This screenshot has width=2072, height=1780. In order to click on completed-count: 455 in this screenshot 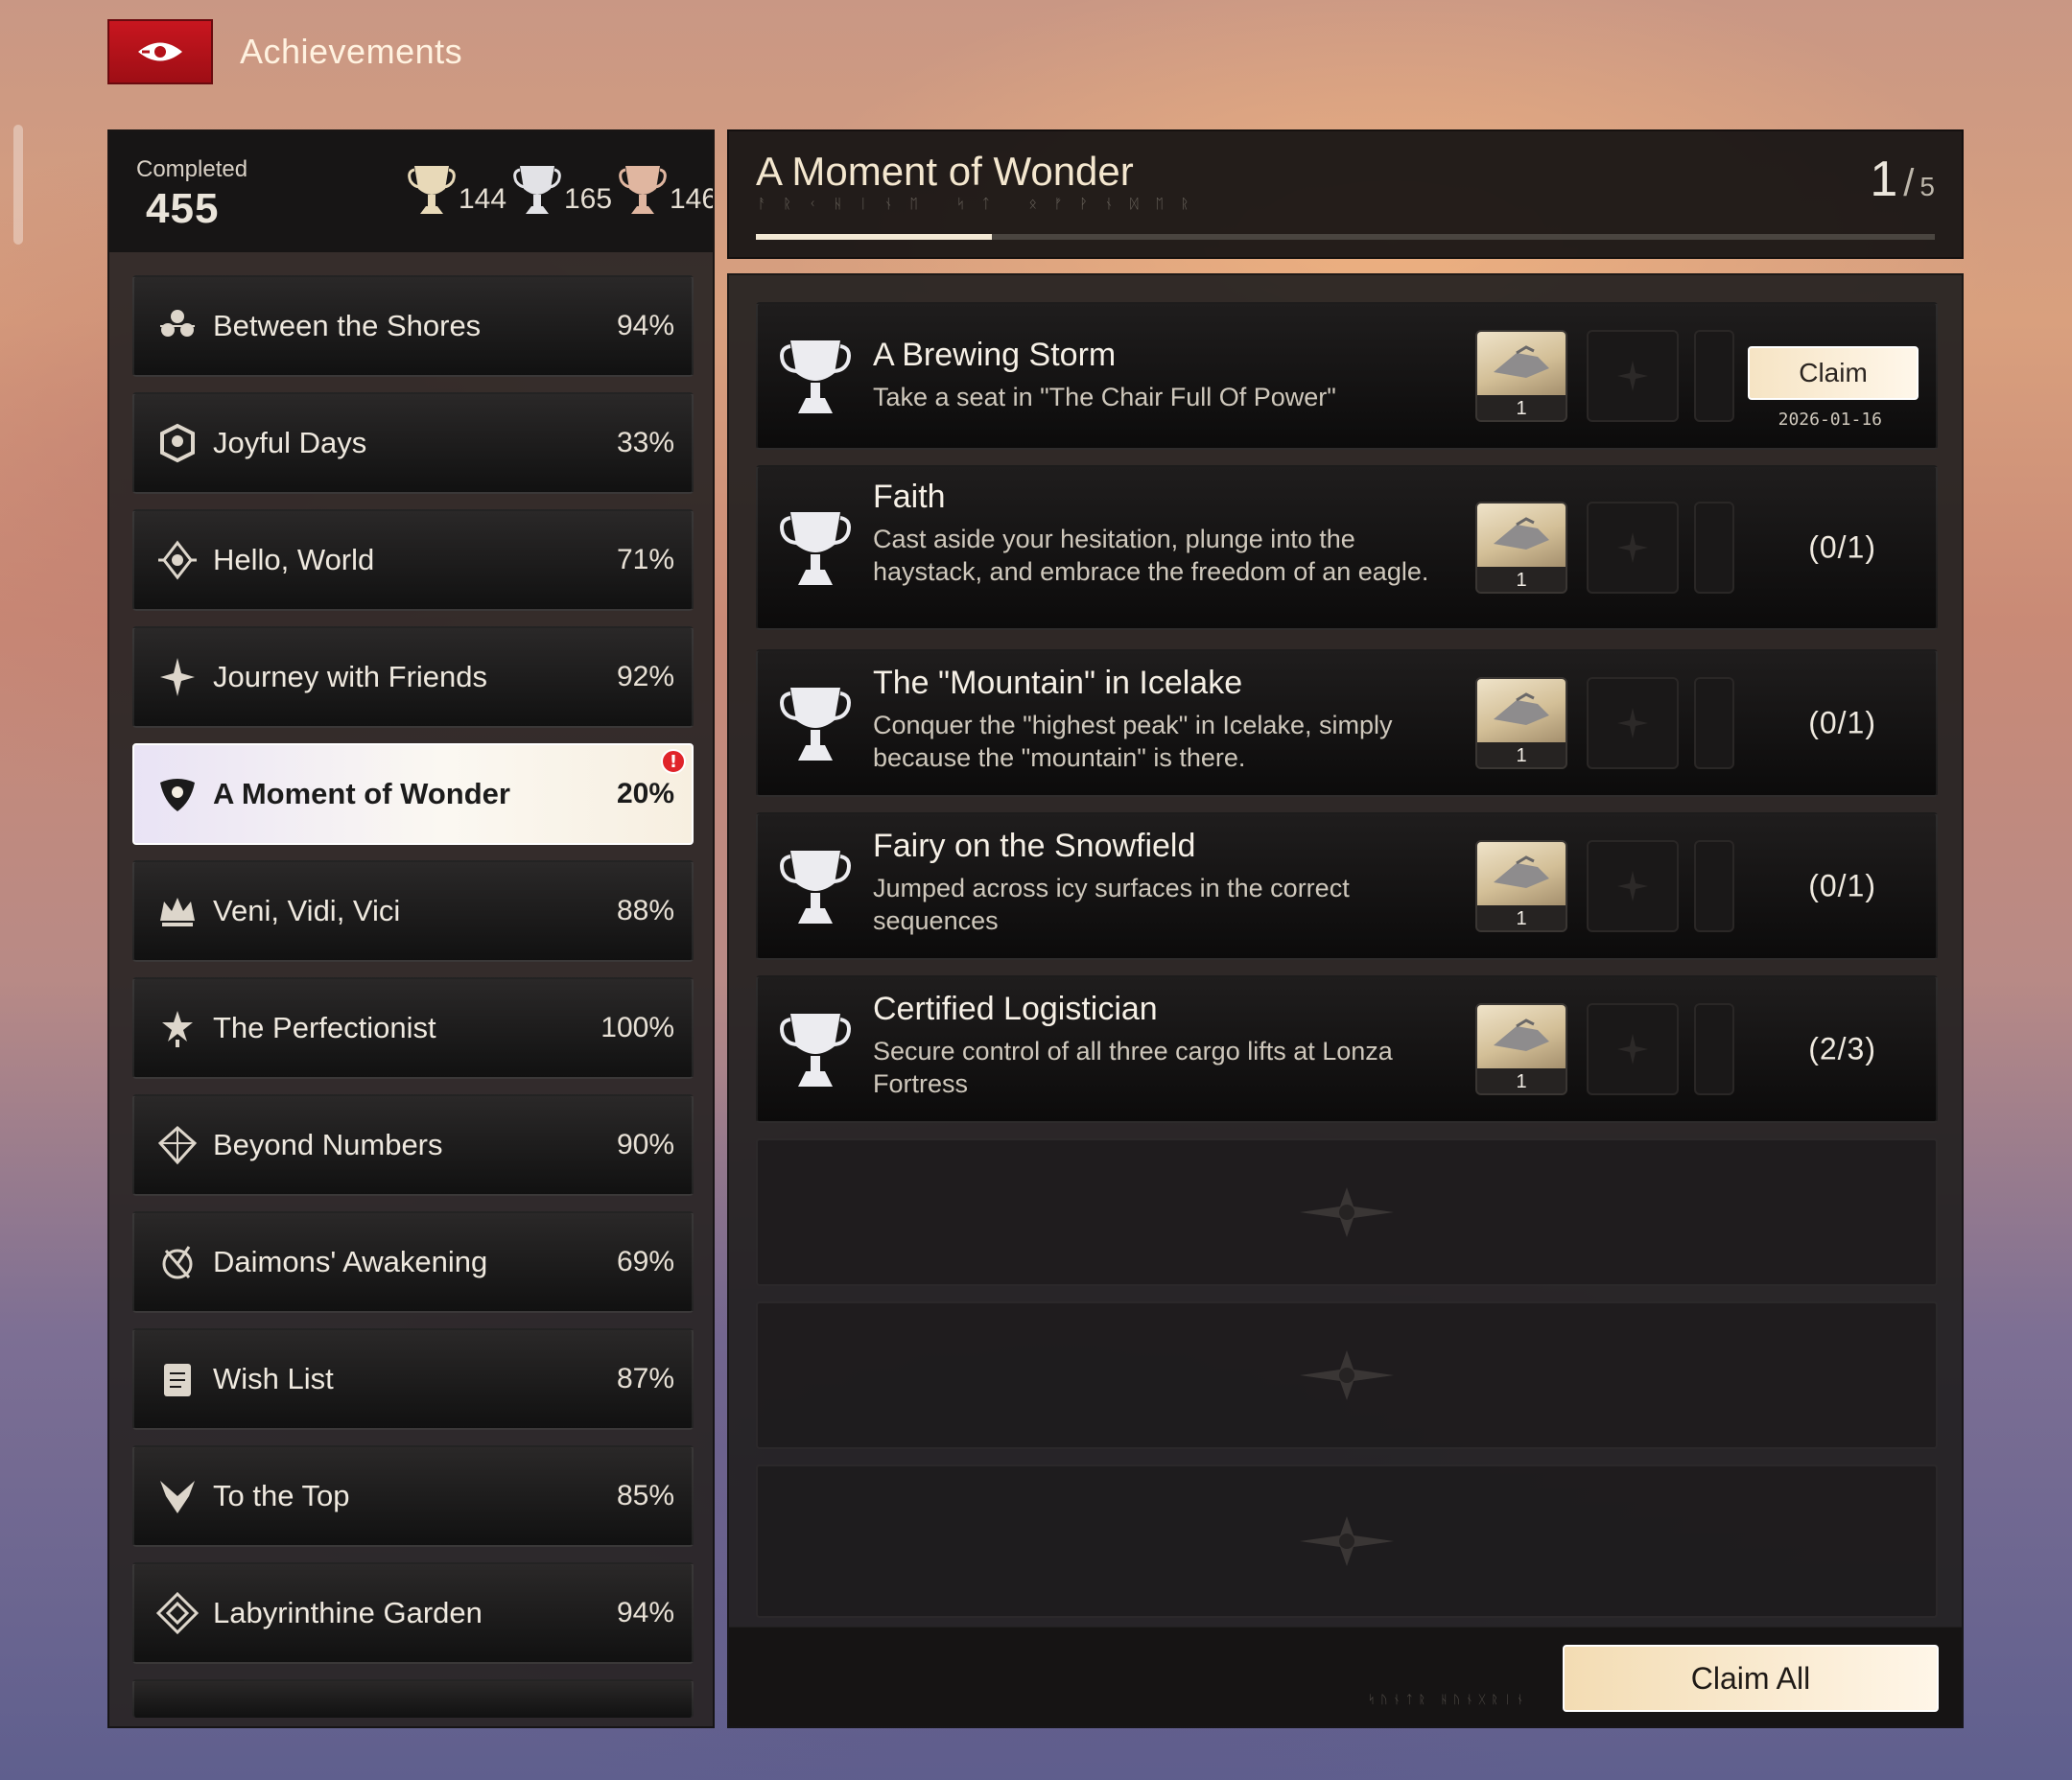, I will do `click(183, 208)`.